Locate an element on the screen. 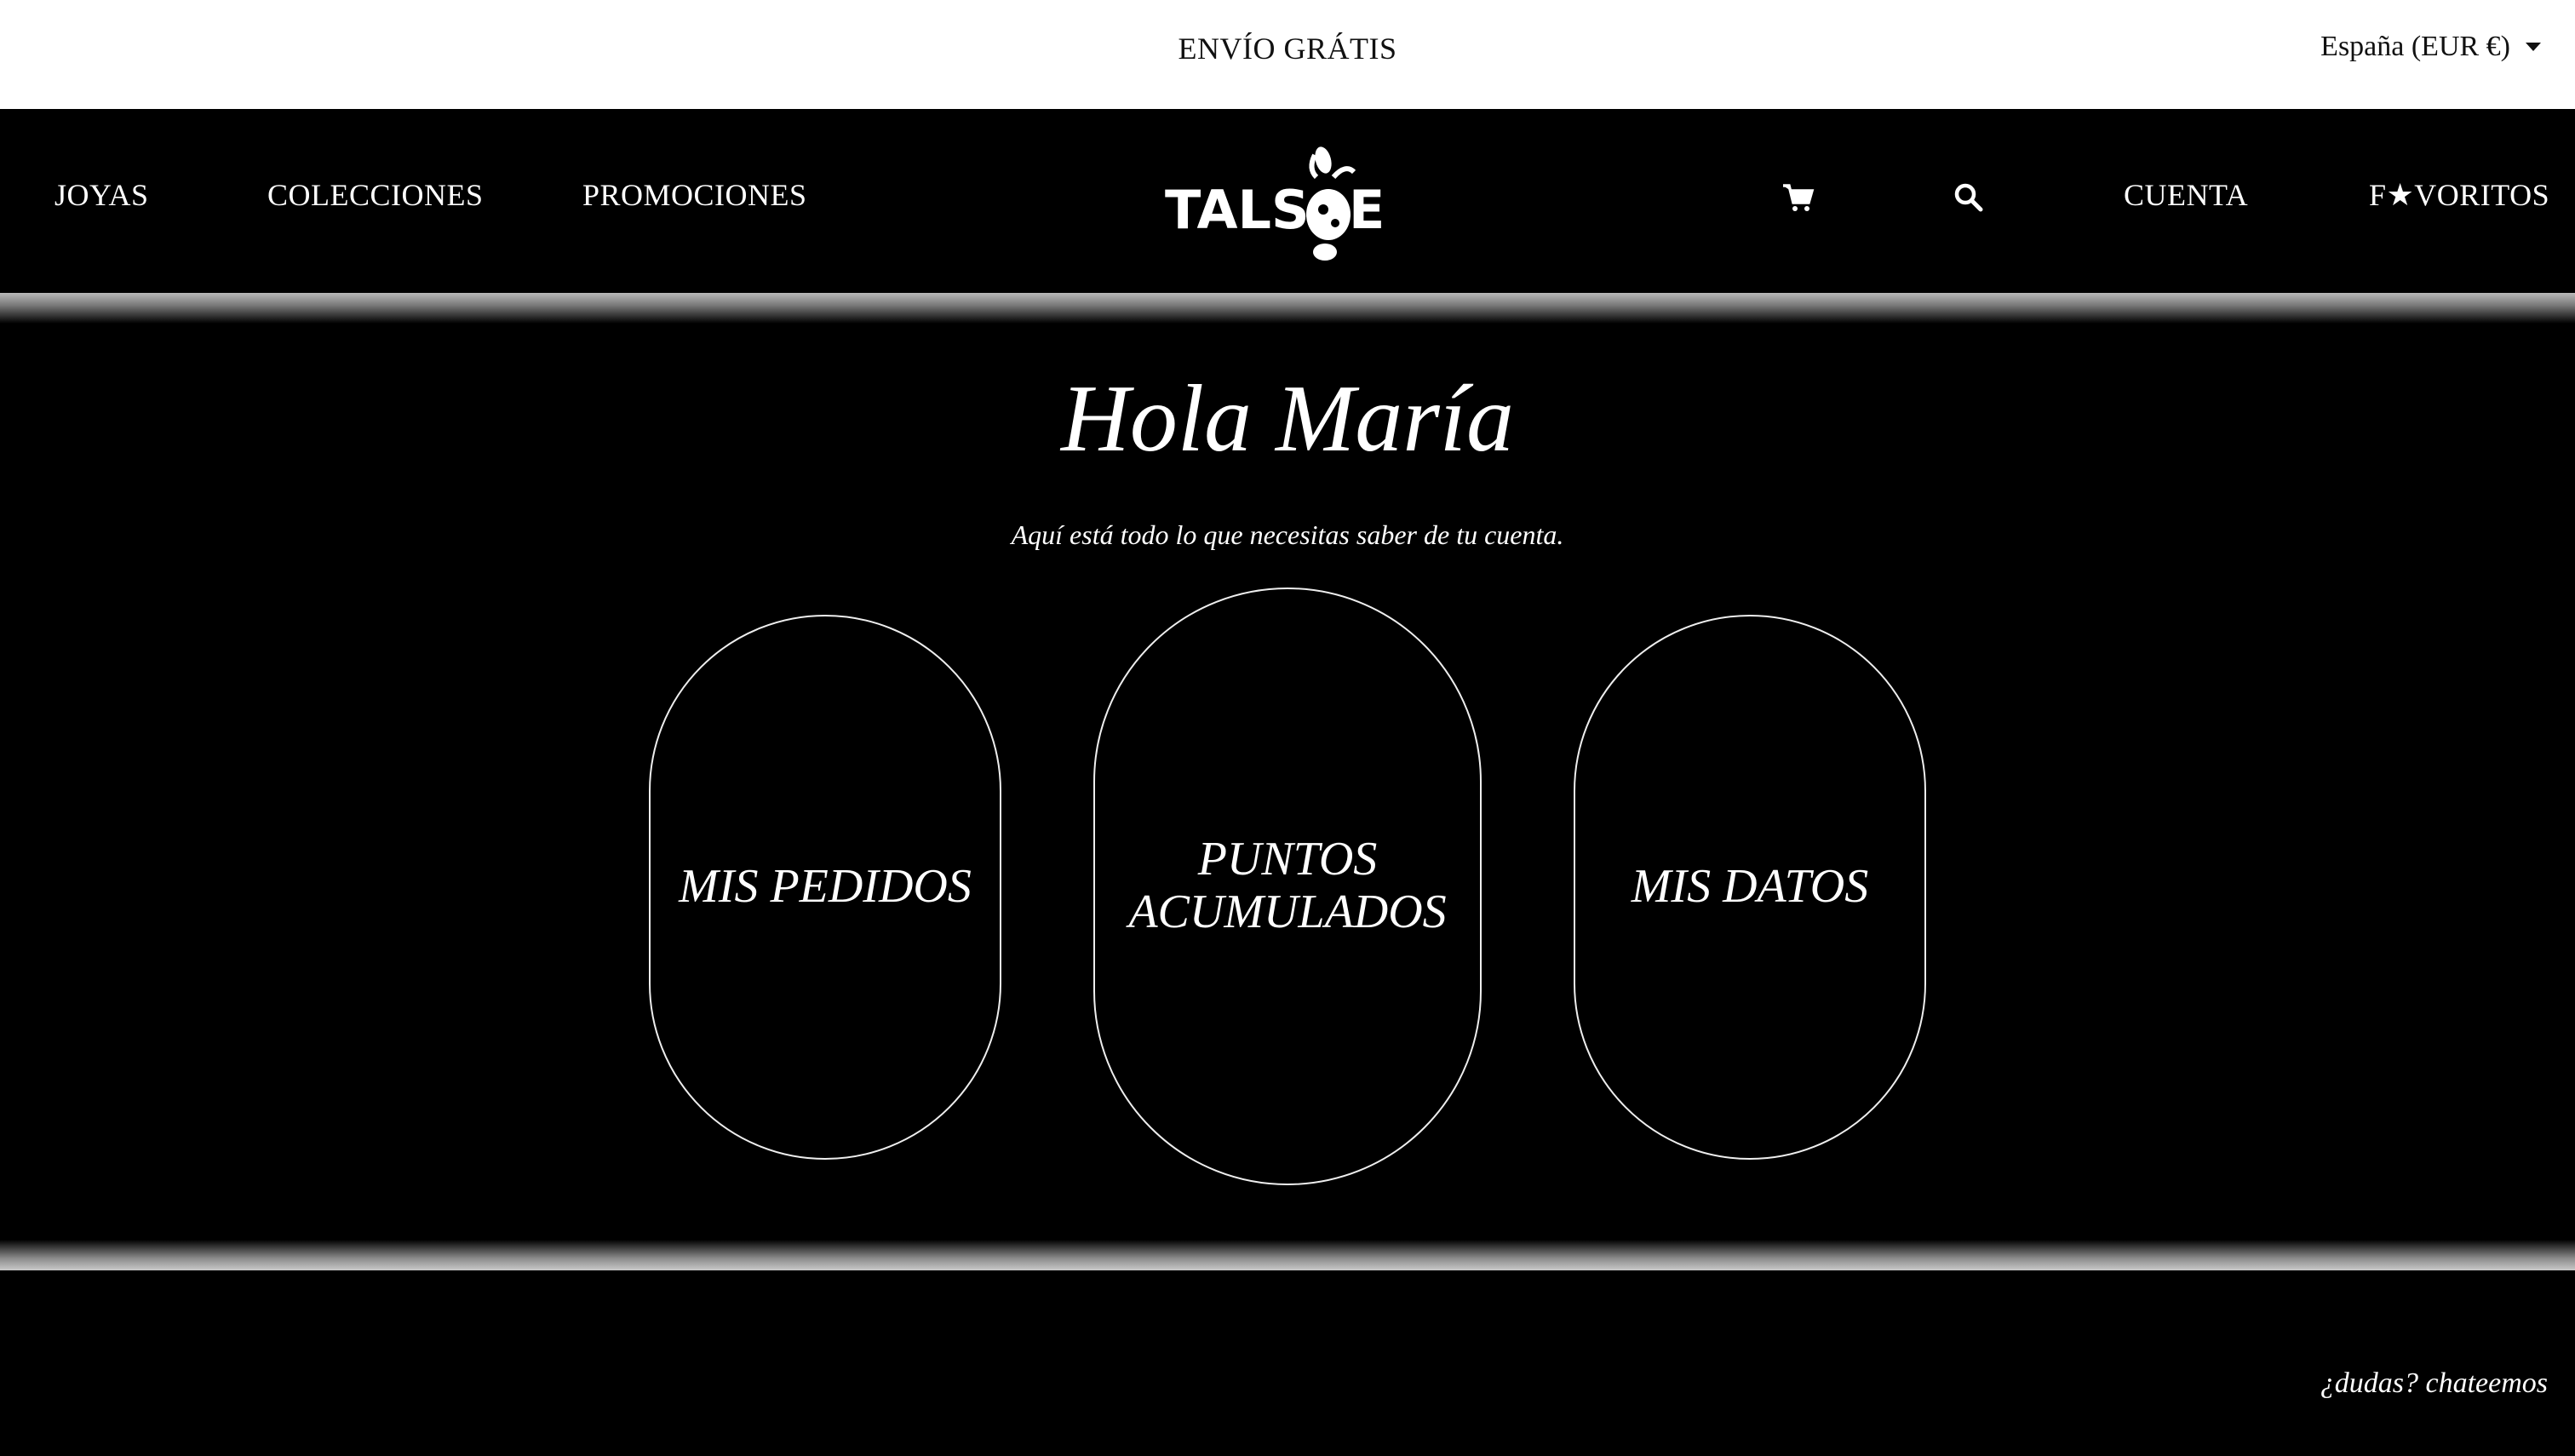 This screenshot has height=1456, width=2575. my-data-button: MIS DATOS is located at coordinates (1750, 888).